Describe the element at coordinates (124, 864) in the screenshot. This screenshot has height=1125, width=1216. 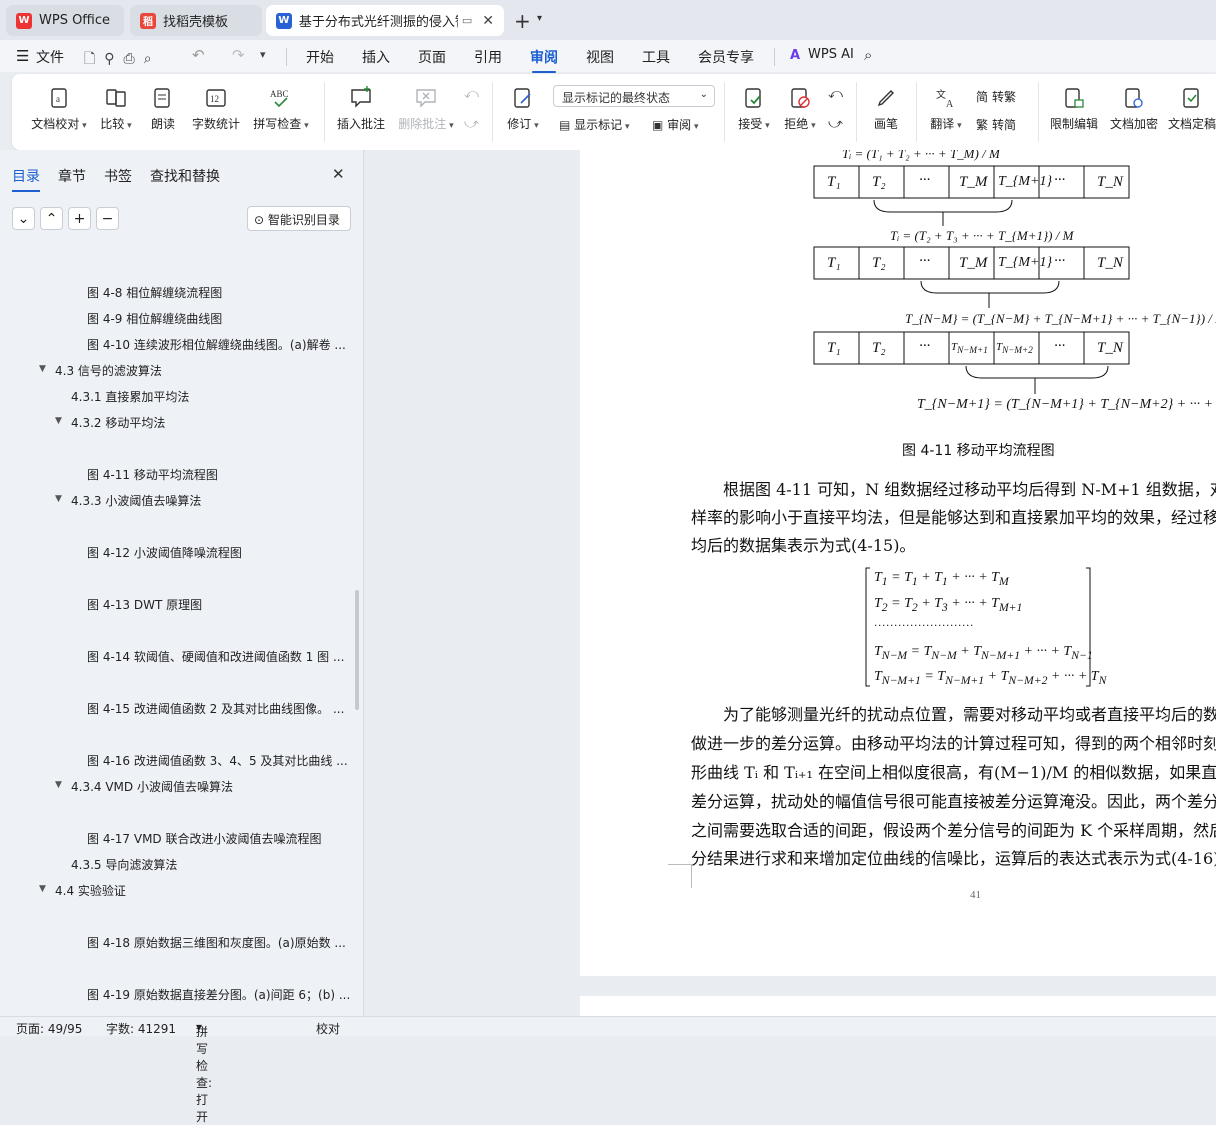
I see `toc-item: 4.3.5 导向滤波算法` at that location.